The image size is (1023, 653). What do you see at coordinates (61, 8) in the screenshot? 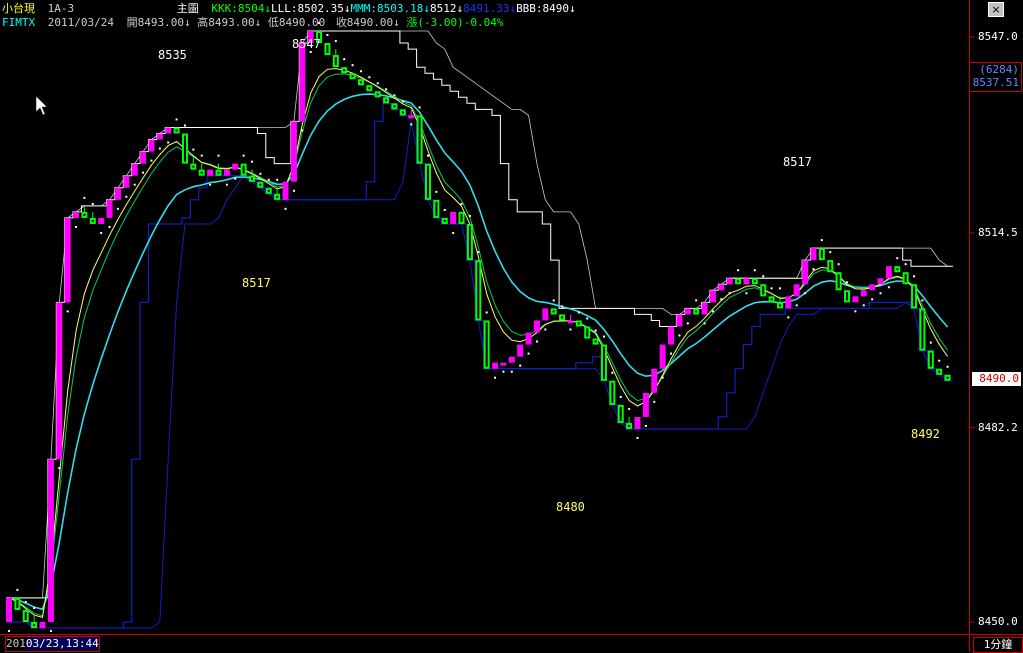
I see `period-label: 1A-3` at bounding box center [61, 8].